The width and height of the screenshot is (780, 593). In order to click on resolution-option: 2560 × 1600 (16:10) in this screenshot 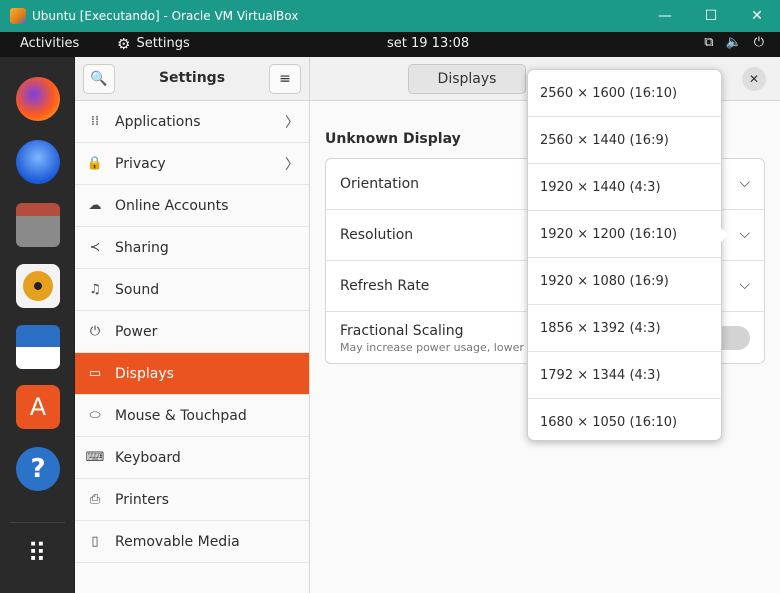, I will do `click(624, 93)`.